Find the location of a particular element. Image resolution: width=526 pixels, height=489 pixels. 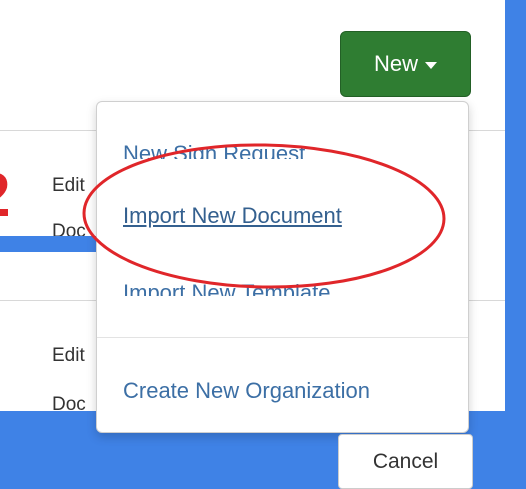

step-number-annotation: 2 is located at coordinates (12, 196).